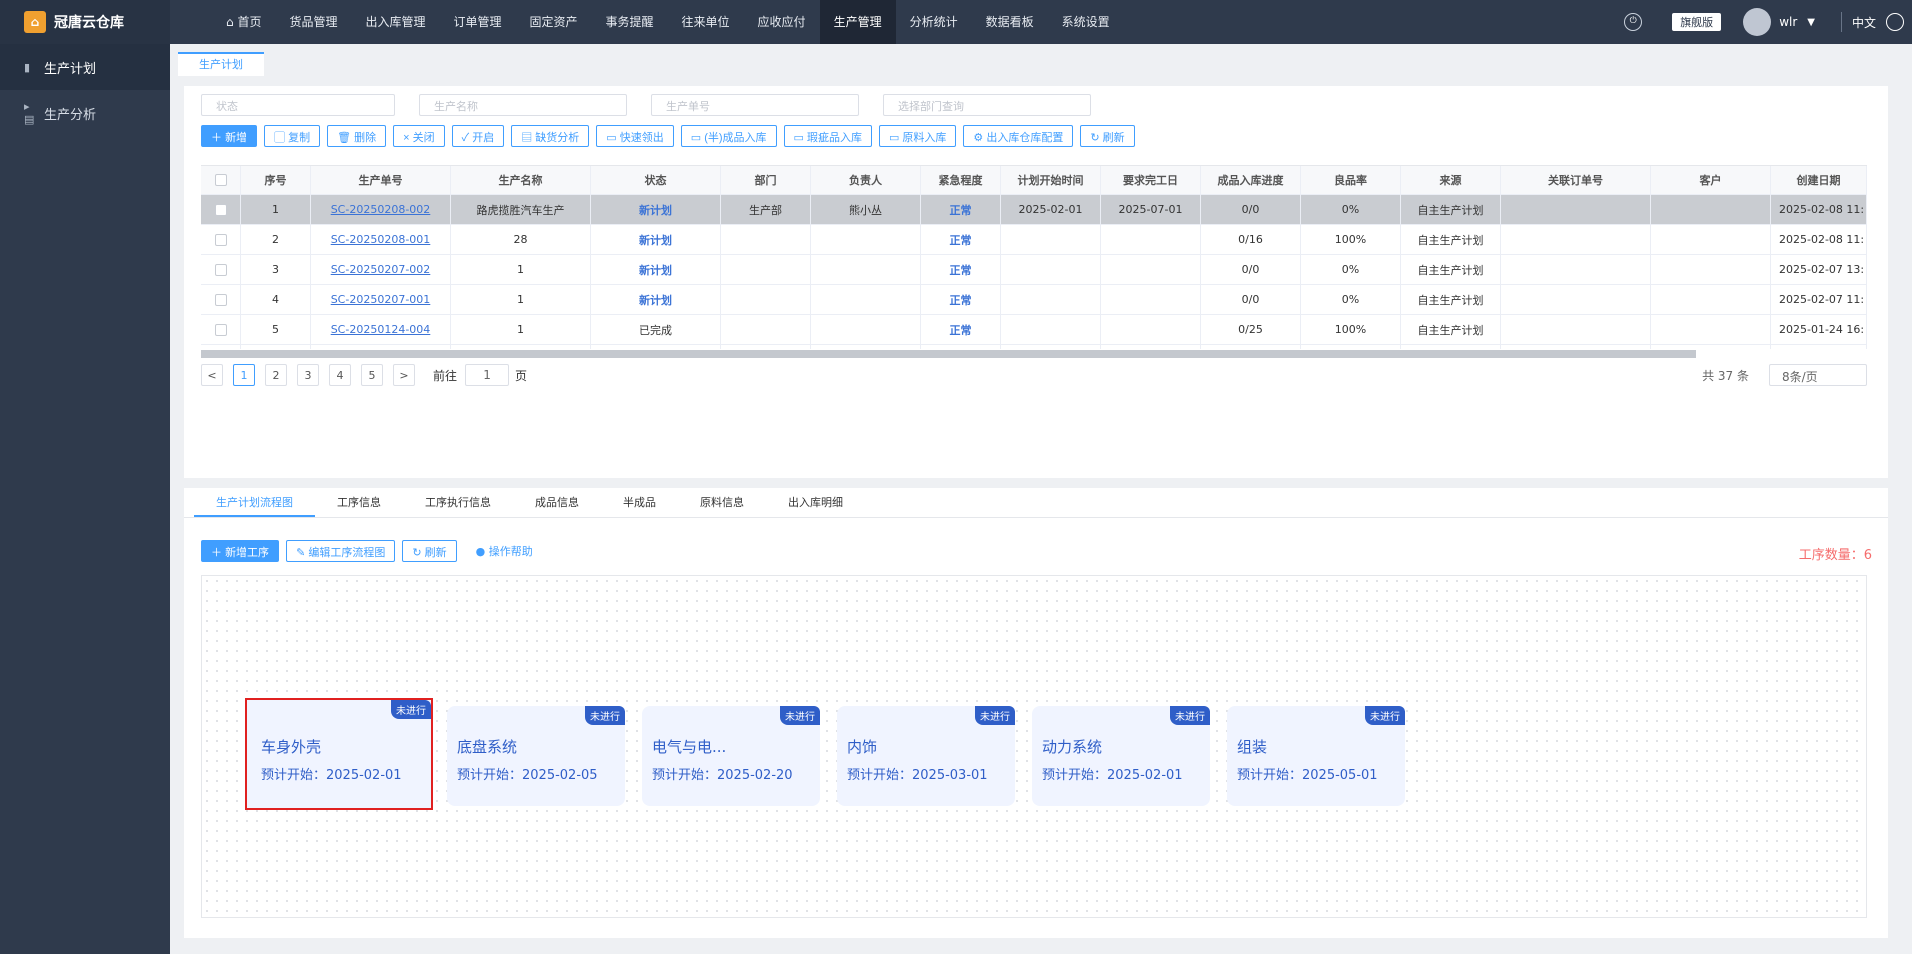  Describe the element at coordinates (85, 113) in the screenshot. I see `sidebar-item-production-analysis: ▸ ▤ 生产分析` at that location.